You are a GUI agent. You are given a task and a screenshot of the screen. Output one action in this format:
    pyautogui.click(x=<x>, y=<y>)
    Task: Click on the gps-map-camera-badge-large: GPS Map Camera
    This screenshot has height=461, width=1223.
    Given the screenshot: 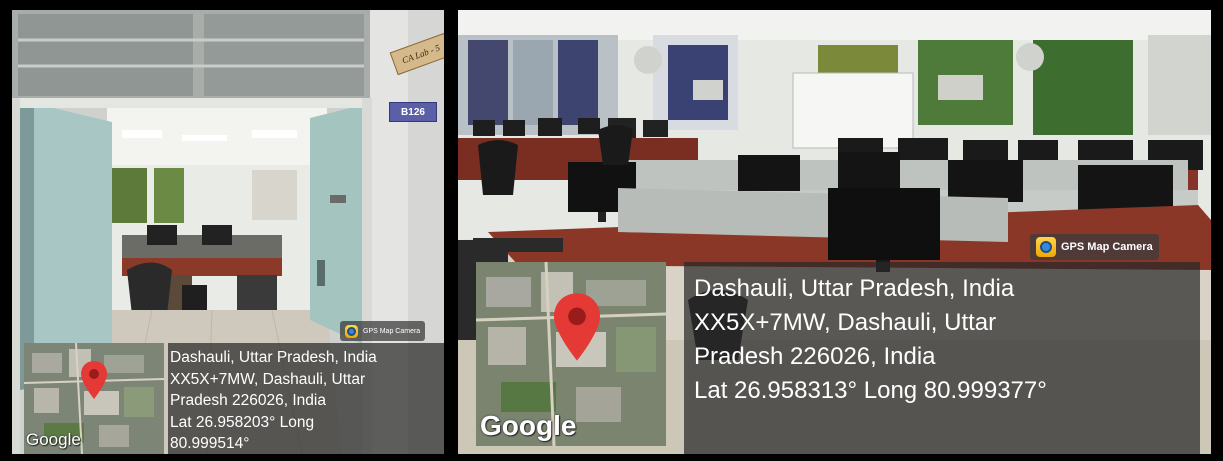 What is the action you would take?
    pyautogui.click(x=1094, y=247)
    